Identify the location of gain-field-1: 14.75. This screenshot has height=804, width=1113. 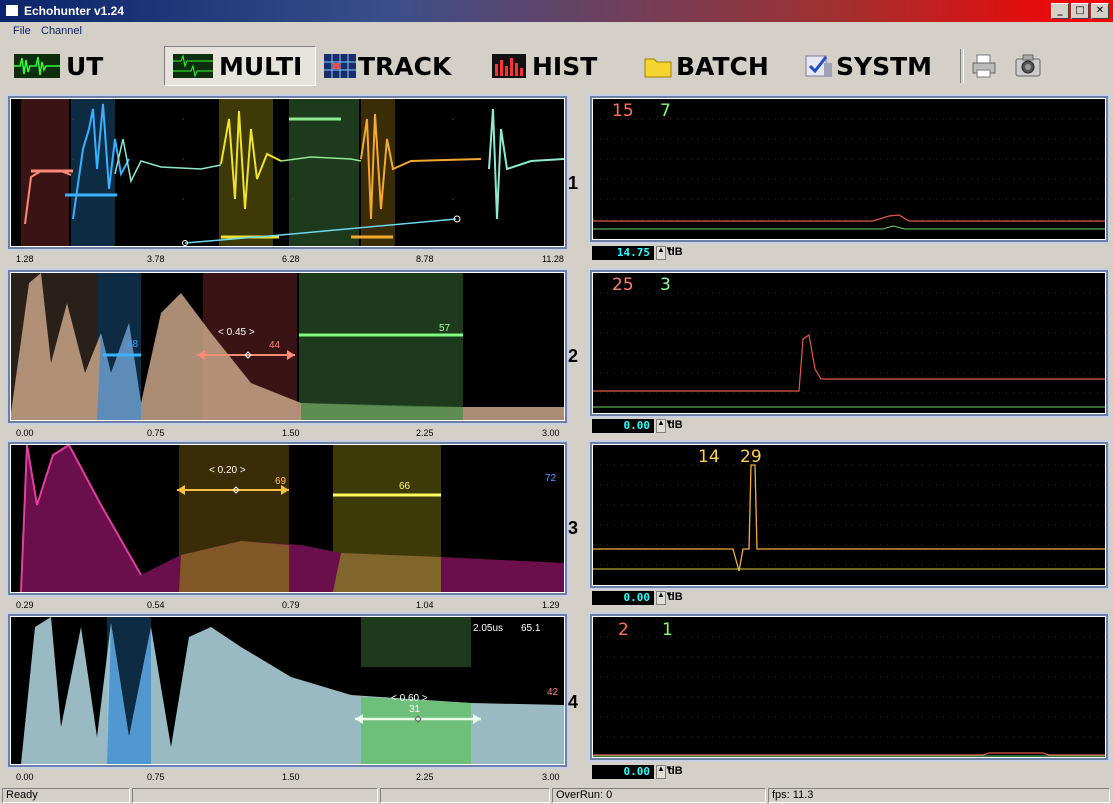
(623, 253).